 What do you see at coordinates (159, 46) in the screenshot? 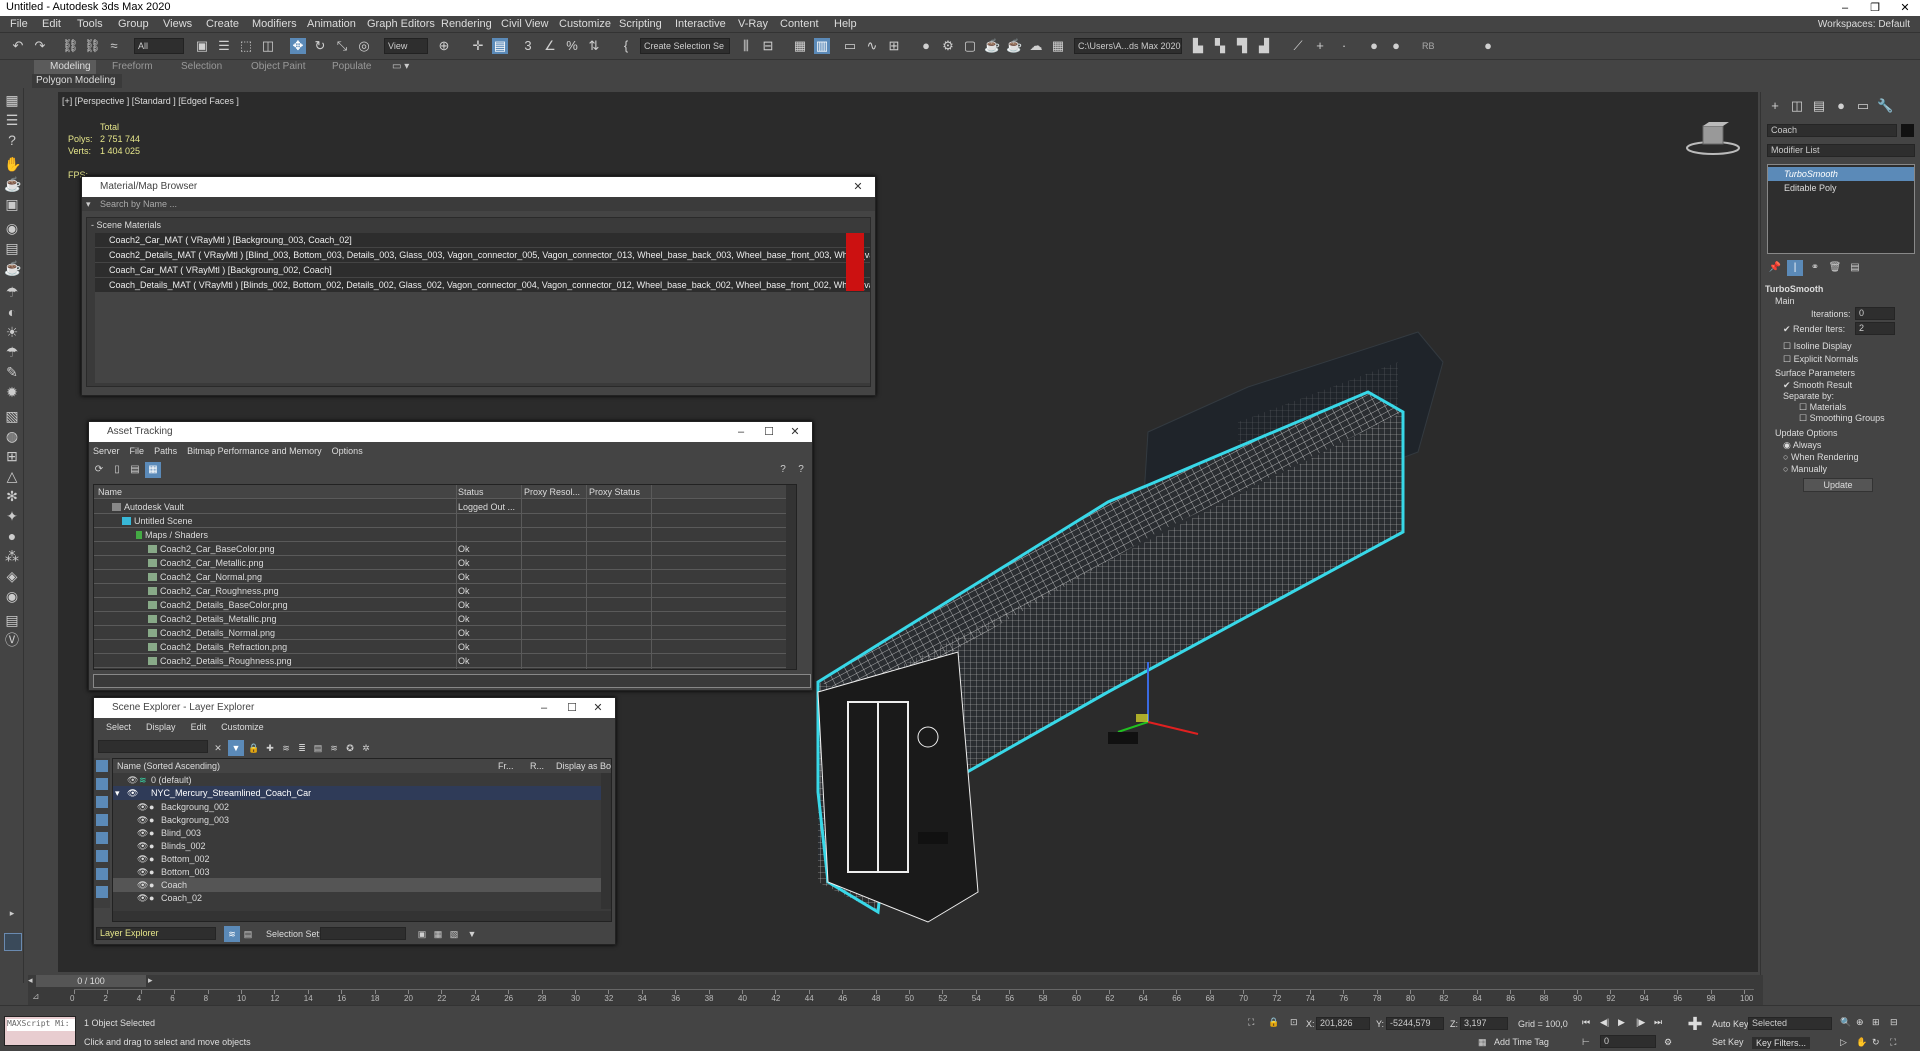
I see `selection-filter-dropdown: All` at bounding box center [159, 46].